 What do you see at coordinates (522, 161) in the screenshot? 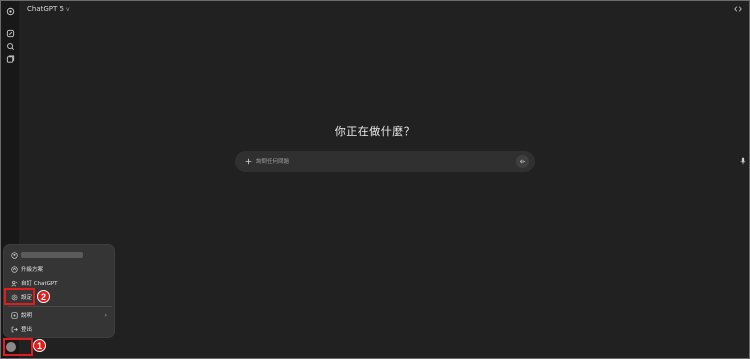
I see `voice-mode-icon` at bounding box center [522, 161].